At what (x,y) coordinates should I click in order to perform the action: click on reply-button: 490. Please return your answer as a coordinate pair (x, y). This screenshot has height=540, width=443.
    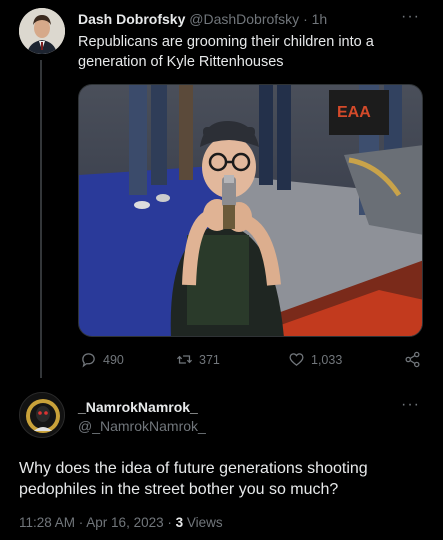
    Looking at the image, I should click on (102, 359).